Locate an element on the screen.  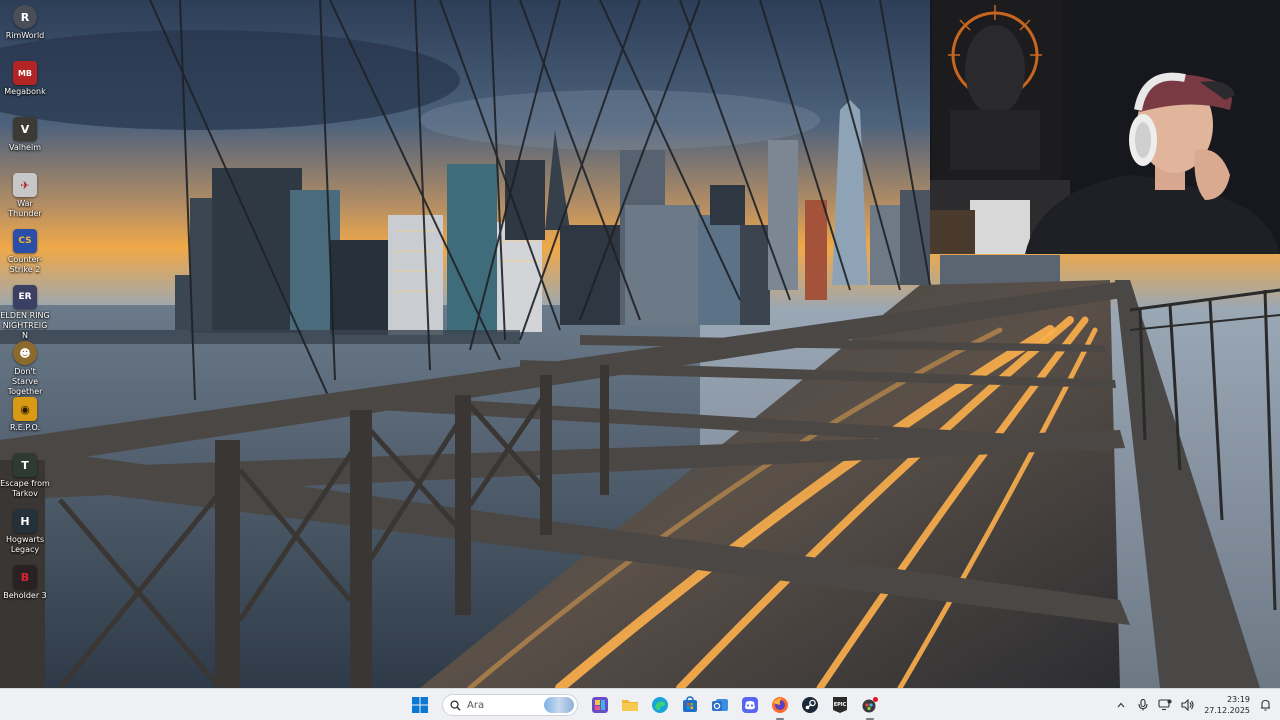
taskbar-outlook is located at coordinates (720, 705).